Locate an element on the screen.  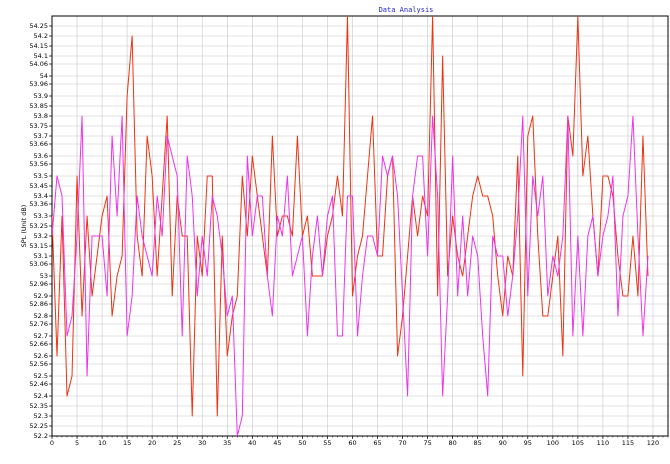
y-tick-label: 53.2 is located at coordinates (41, 236).